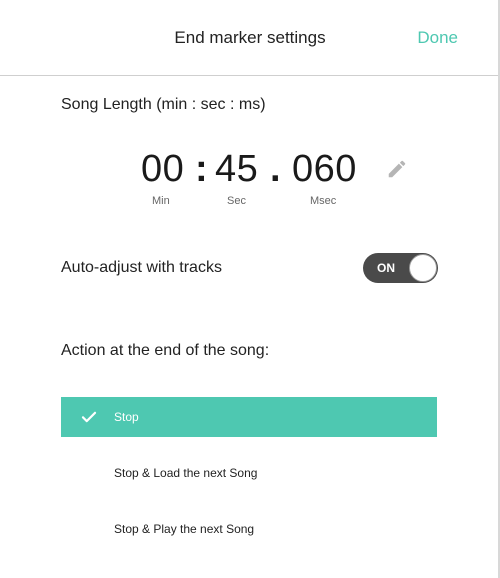 The image size is (500, 578). I want to click on option-stop-play-next: Stop & Play the next Song, so click(249, 529).